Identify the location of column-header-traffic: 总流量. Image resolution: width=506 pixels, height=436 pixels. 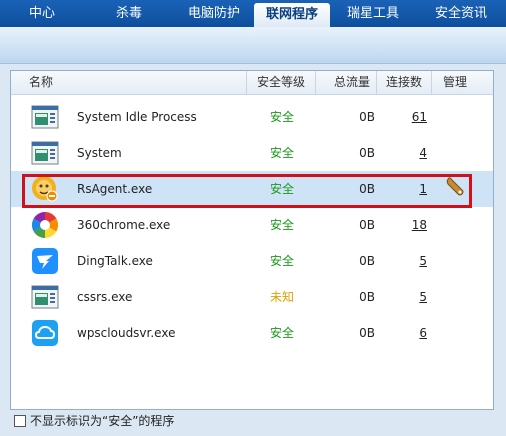
(346, 82).